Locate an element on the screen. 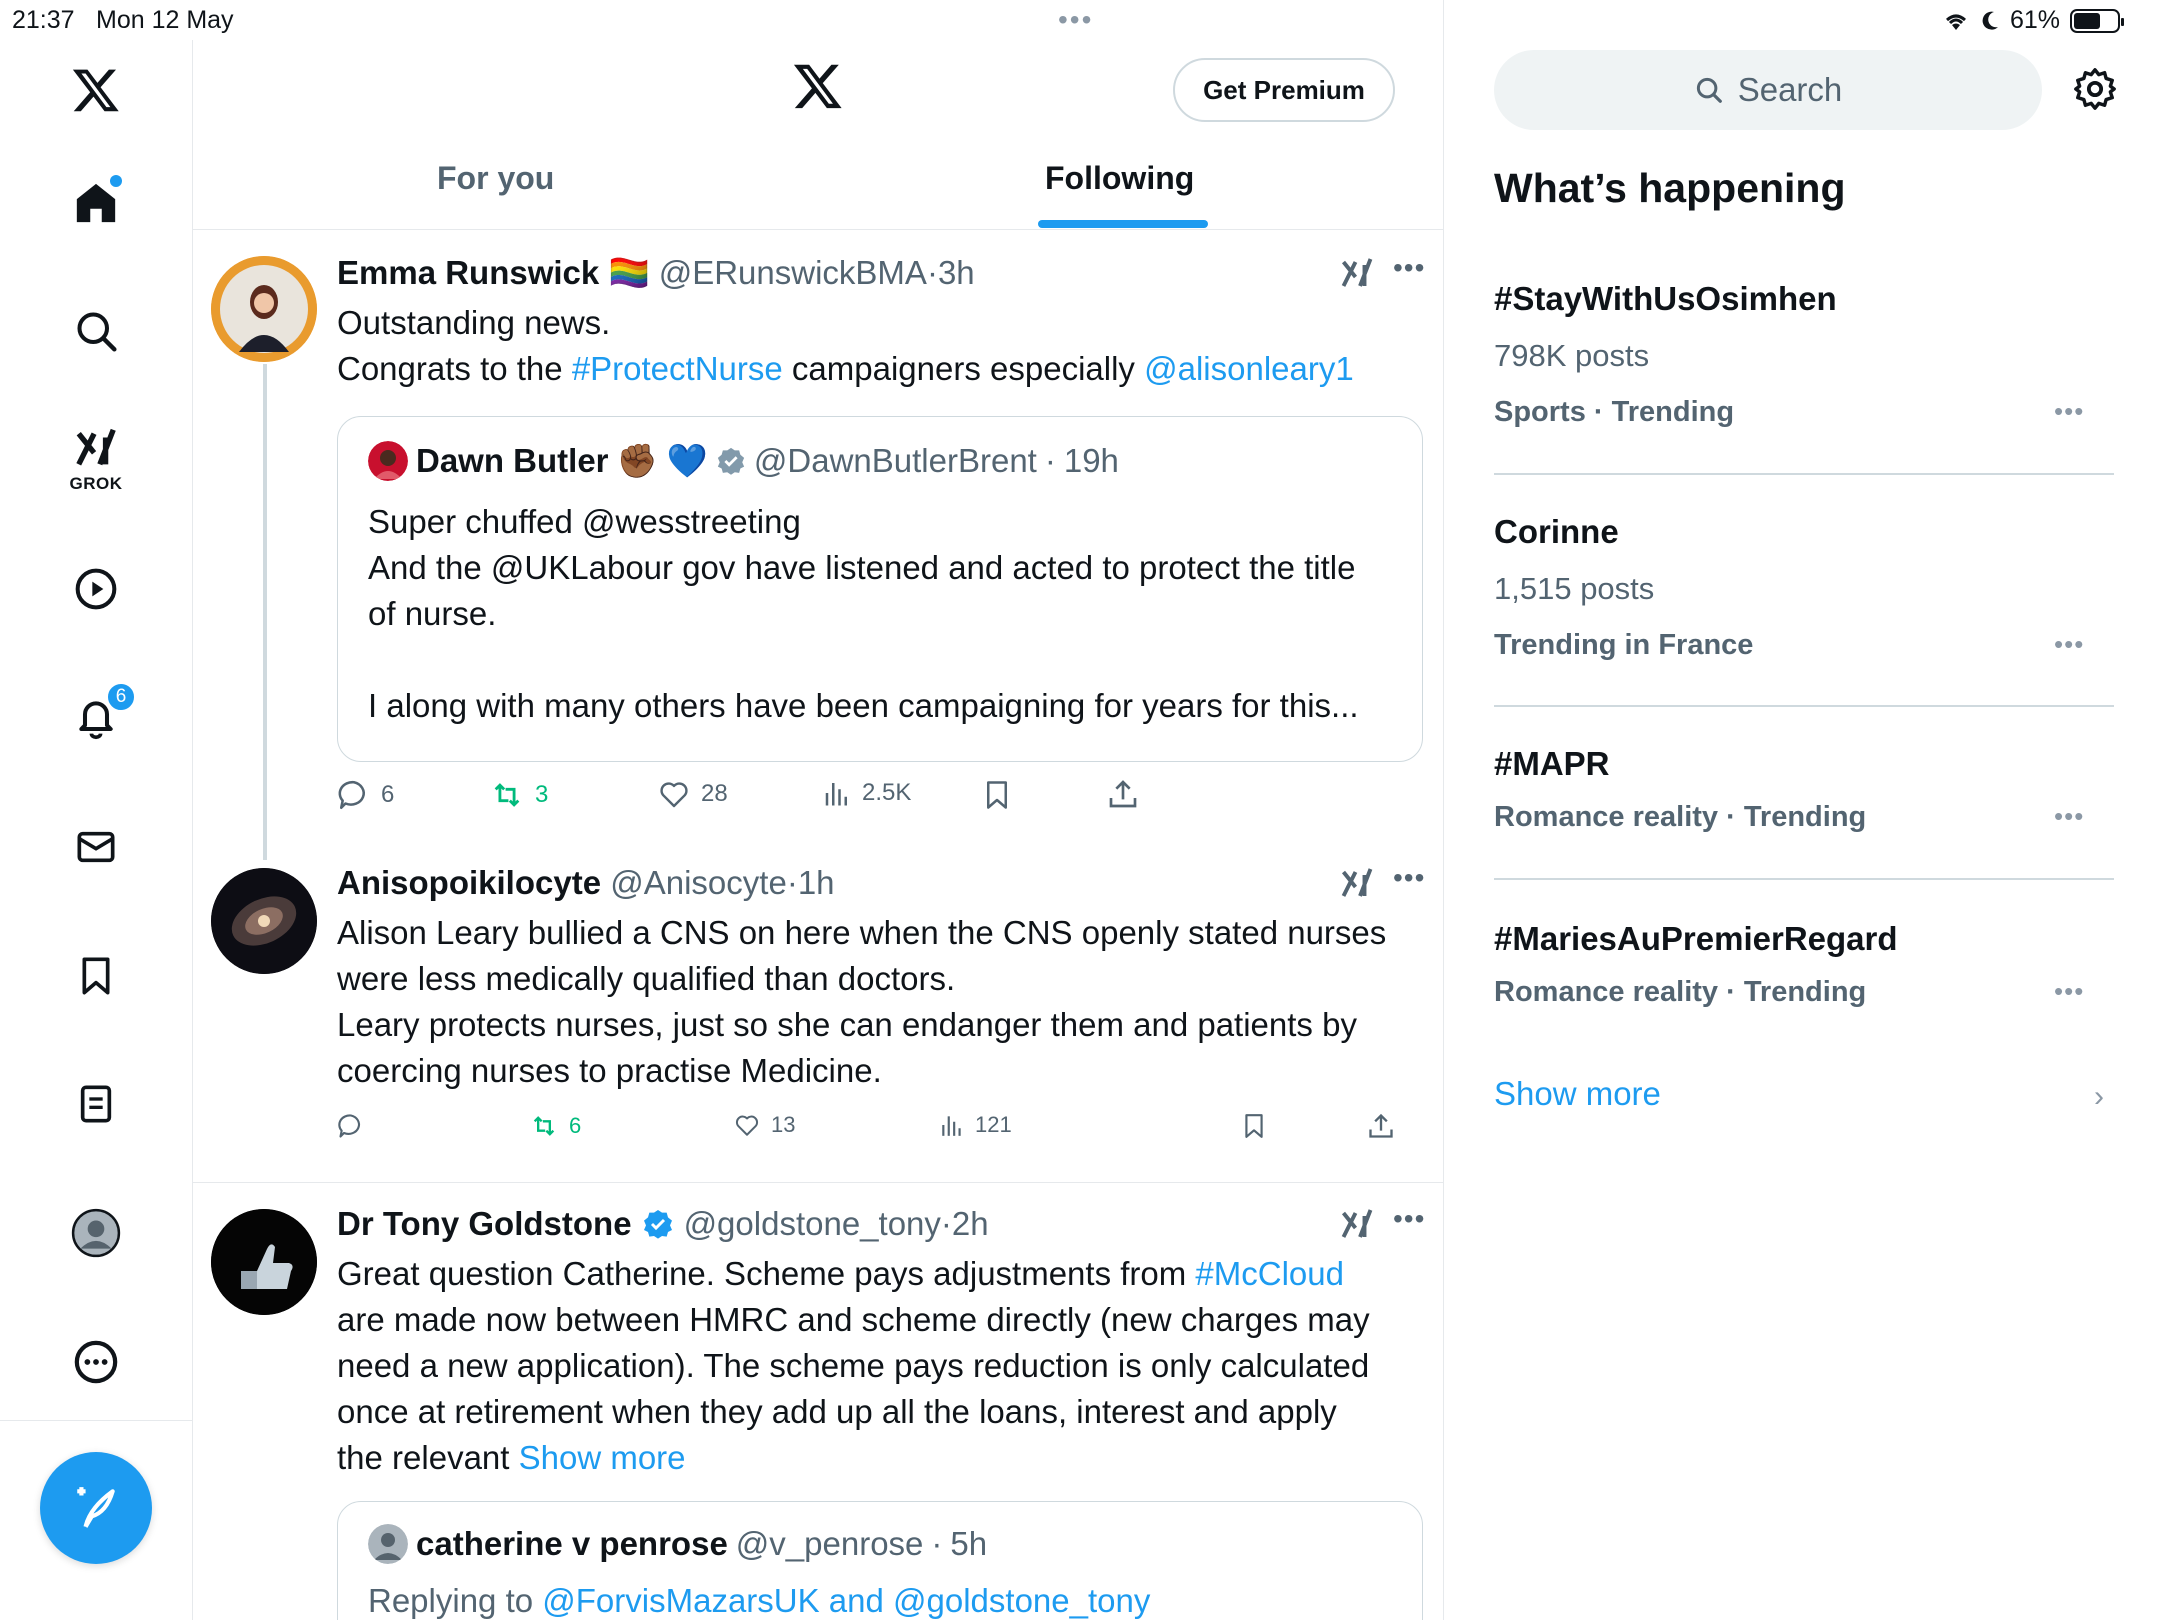 This screenshot has width=2160, height=1620. x-logo-icon is located at coordinates (817, 86).